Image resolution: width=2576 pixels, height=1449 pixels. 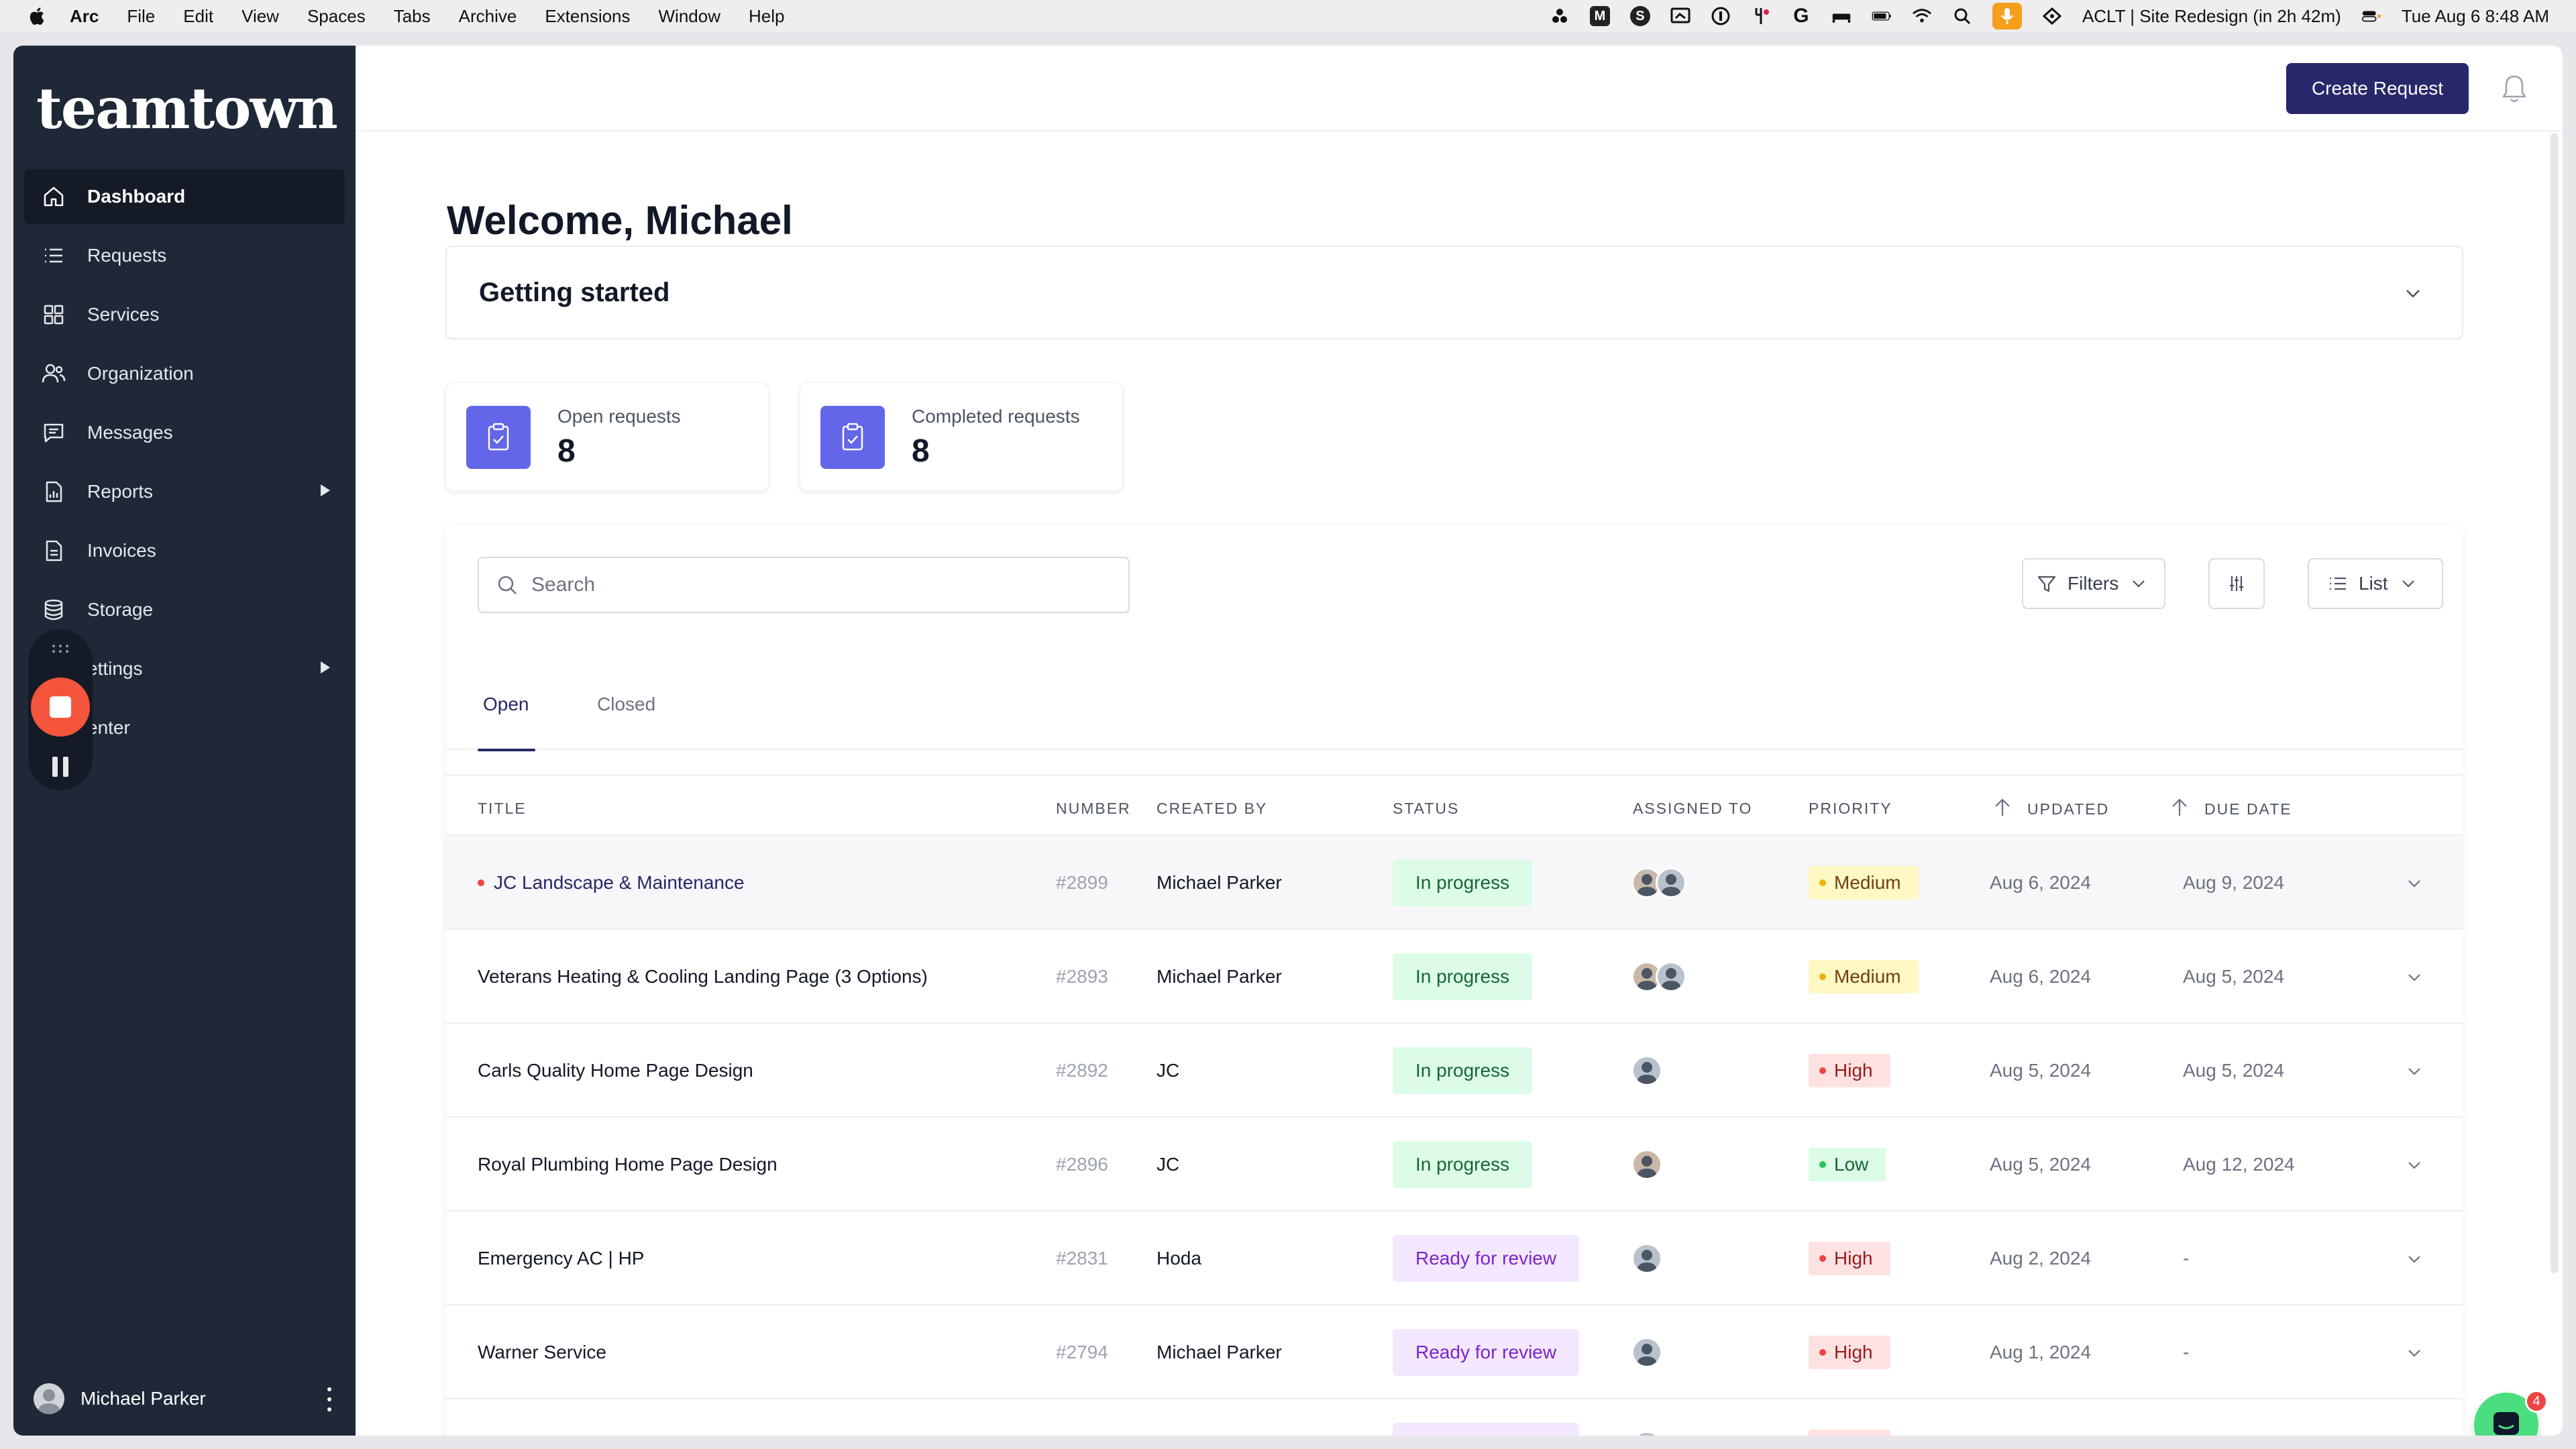 What do you see at coordinates (1093, 809) in the screenshot?
I see `column-number: NUMBER` at bounding box center [1093, 809].